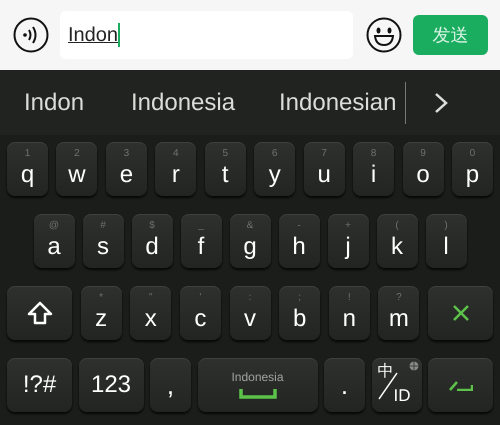 This screenshot has height=425, width=500. Describe the element at coordinates (77, 169) in the screenshot. I see `letter-key: 2 w` at that location.